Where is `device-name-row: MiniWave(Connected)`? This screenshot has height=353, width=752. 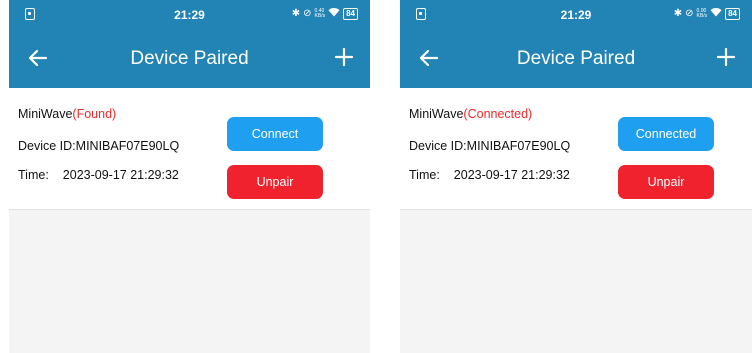 device-name-row: MiniWave(Connected) is located at coordinates (470, 114).